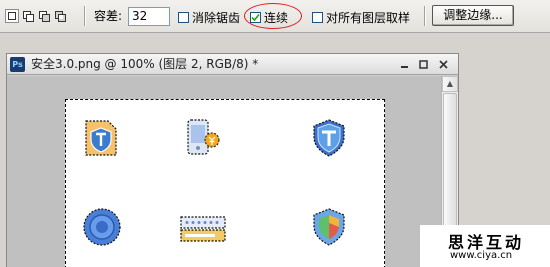 This screenshot has width=550, height=267. I want to click on scroll-up-icon: ▲, so click(450, 84).